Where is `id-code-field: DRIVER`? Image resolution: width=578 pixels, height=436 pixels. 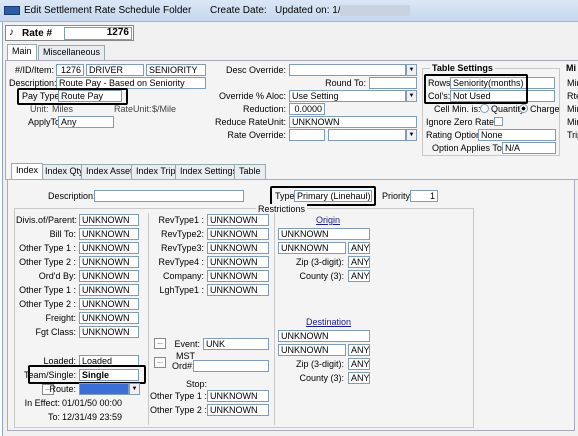 id-code-field: DRIVER is located at coordinates (115, 70).